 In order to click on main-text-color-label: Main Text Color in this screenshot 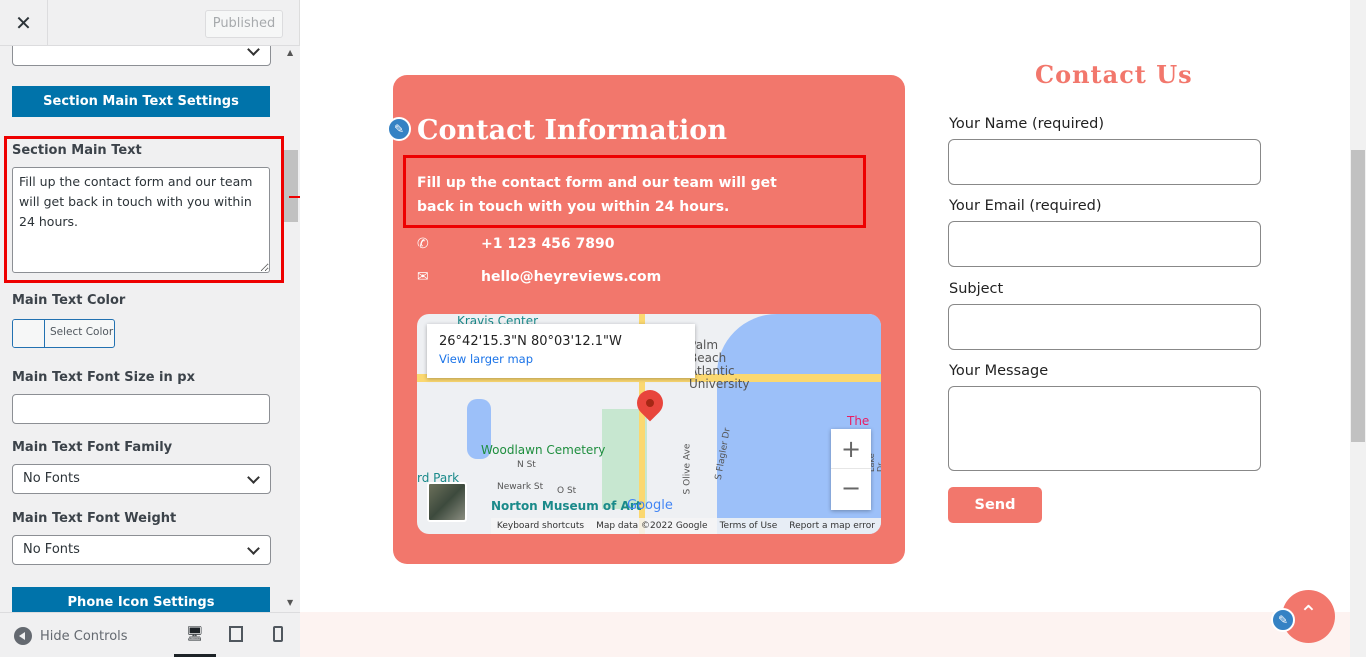, I will do `click(69, 300)`.